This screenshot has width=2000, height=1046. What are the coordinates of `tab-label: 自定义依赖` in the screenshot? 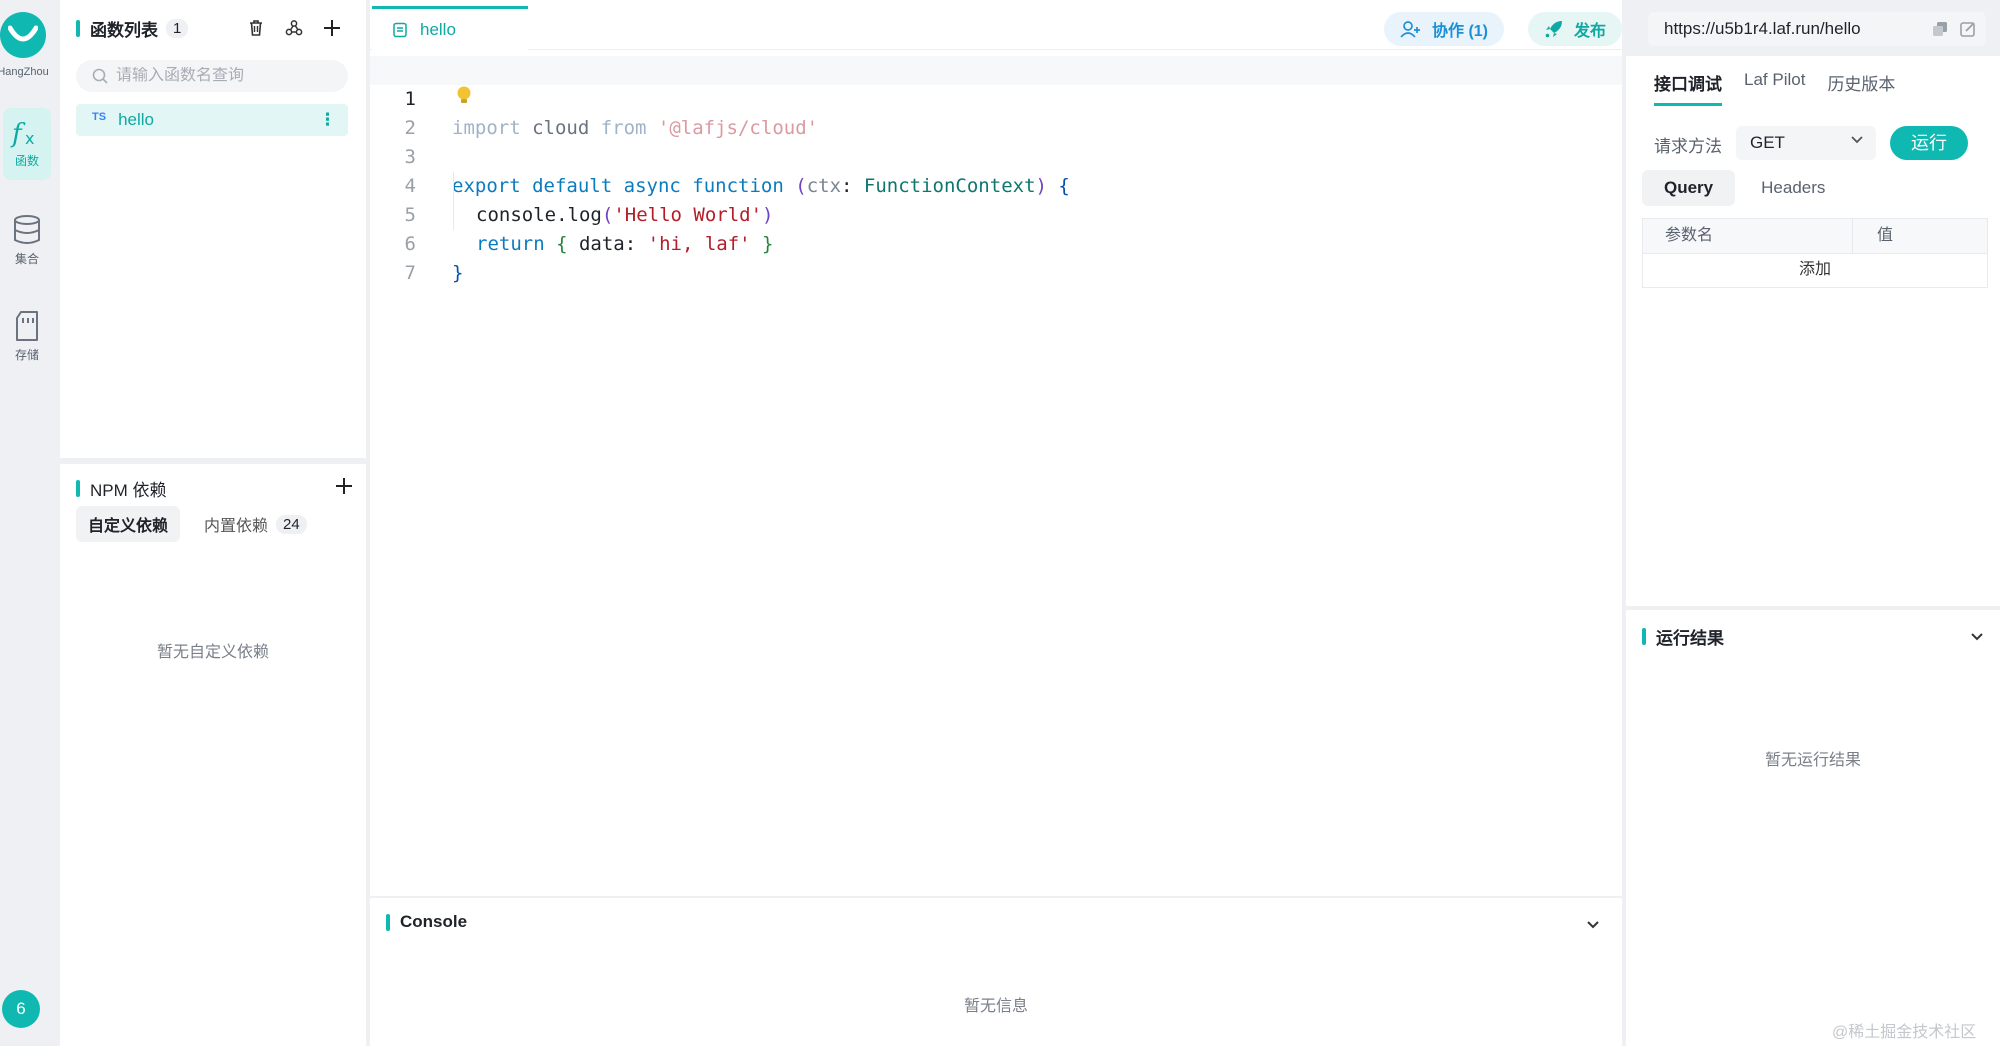 It's located at (128, 526).